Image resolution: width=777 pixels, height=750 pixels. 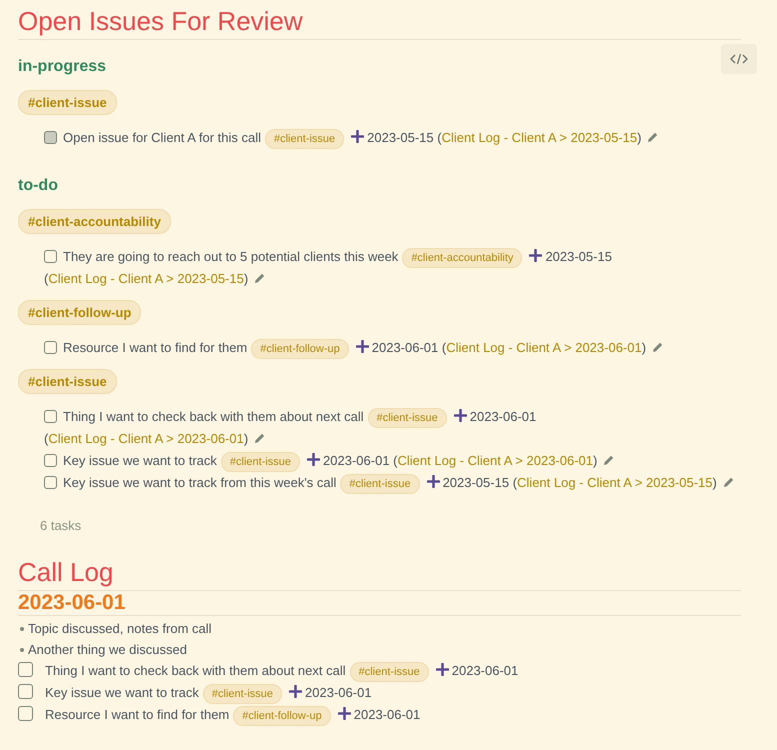 I want to click on tag-heading: #client-accountability, so click(x=94, y=221).